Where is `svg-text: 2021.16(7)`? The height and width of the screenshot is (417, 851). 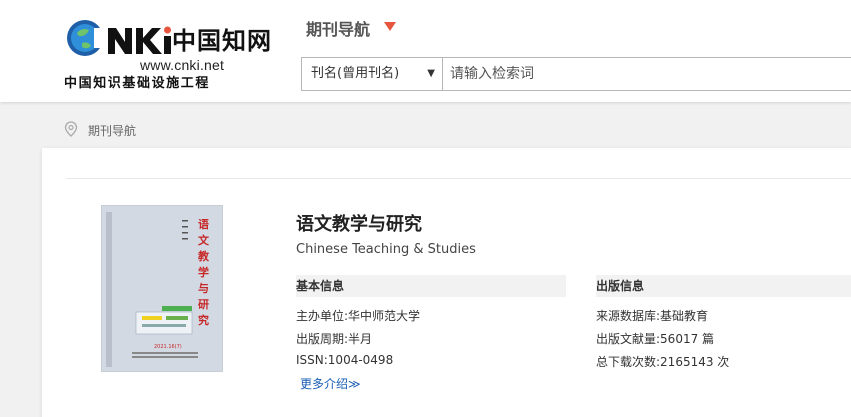
svg-text: 2021.16(7) is located at coordinates (168, 347).